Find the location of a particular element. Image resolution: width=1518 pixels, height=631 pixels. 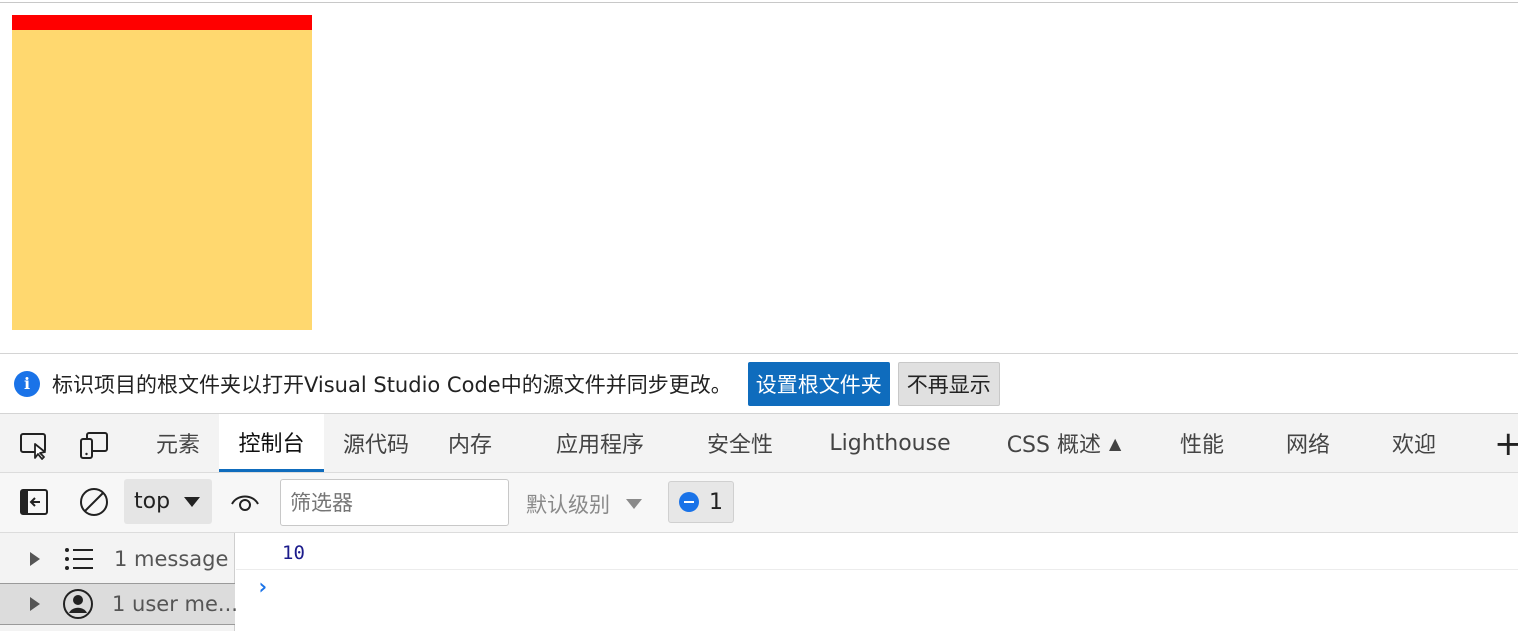

tab-css-overview-label: CSS 概述 is located at coordinates (1053, 445).